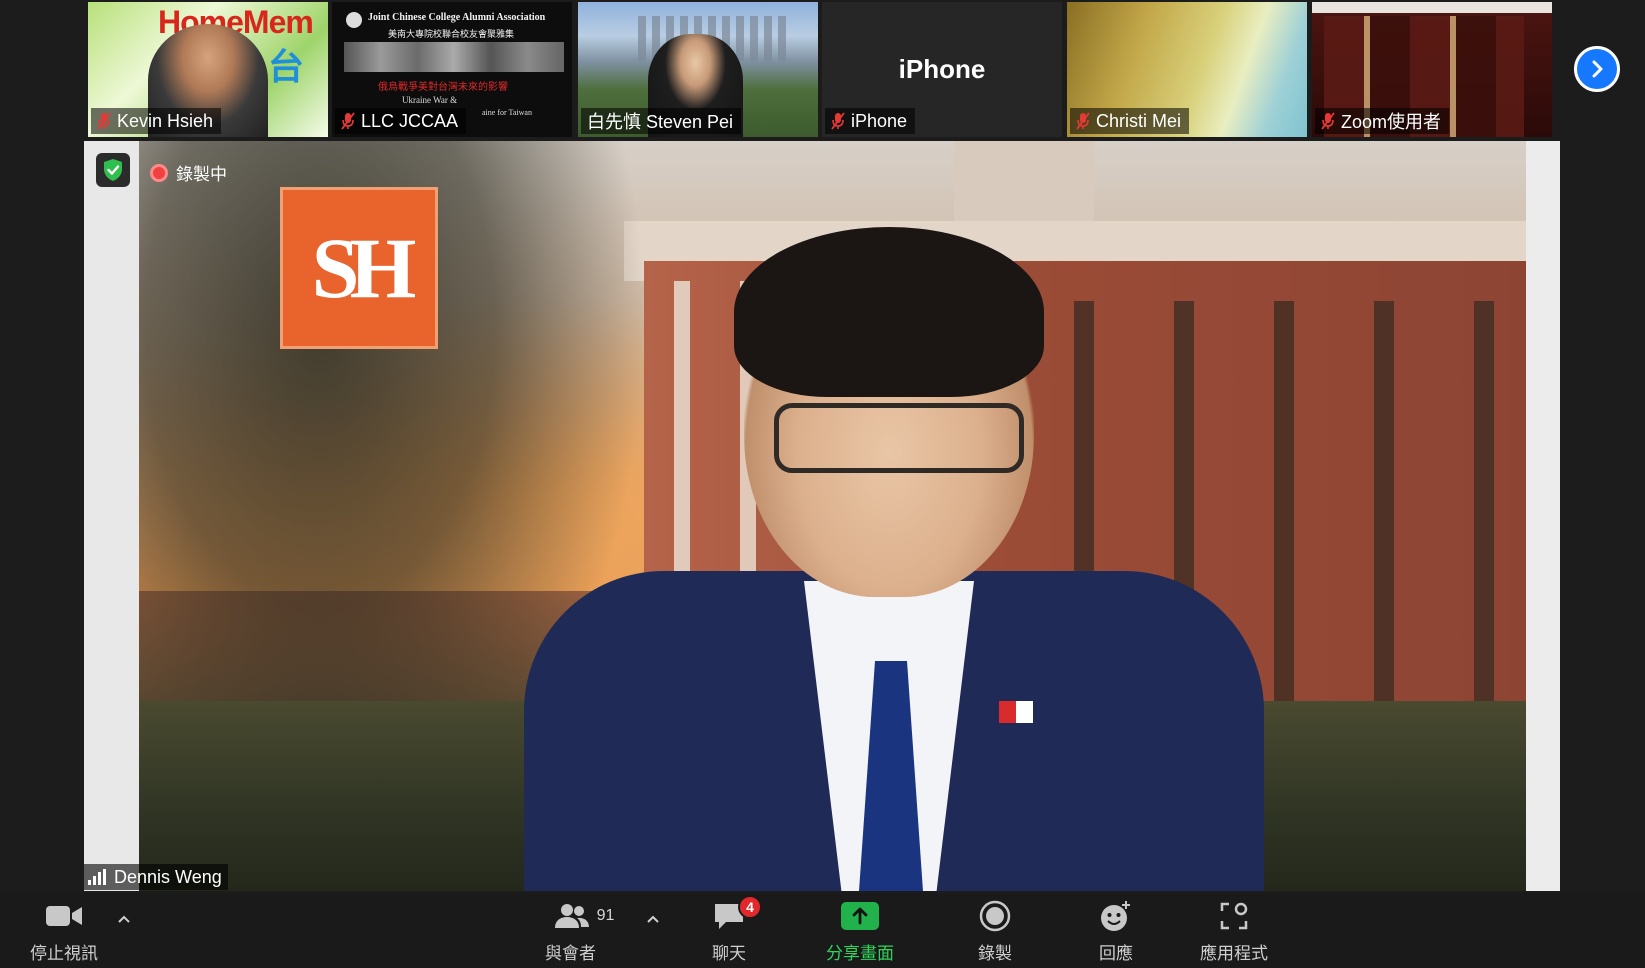  What do you see at coordinates (1016, 712) in the screenshot?
I see `flag-pin` at bounding box center [1016, 712].